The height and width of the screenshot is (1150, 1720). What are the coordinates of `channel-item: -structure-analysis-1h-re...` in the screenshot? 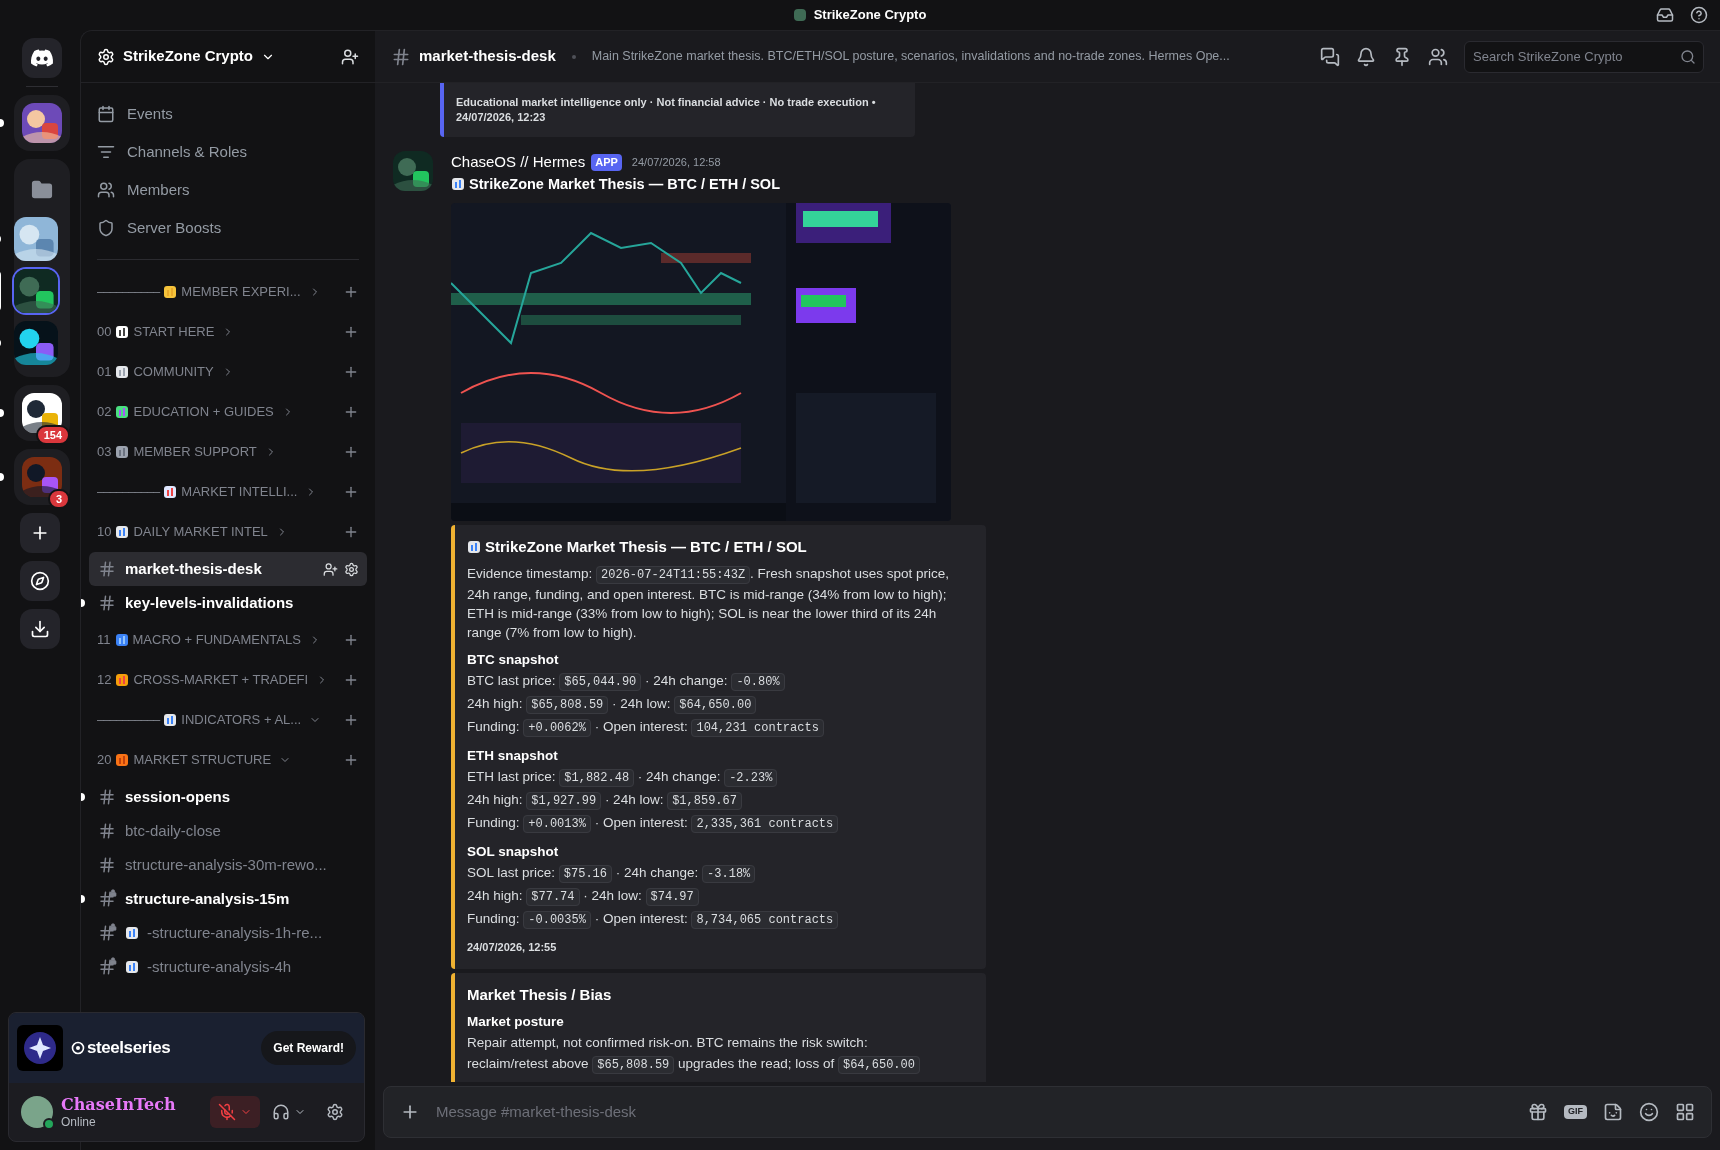 It's located at (228, 933).